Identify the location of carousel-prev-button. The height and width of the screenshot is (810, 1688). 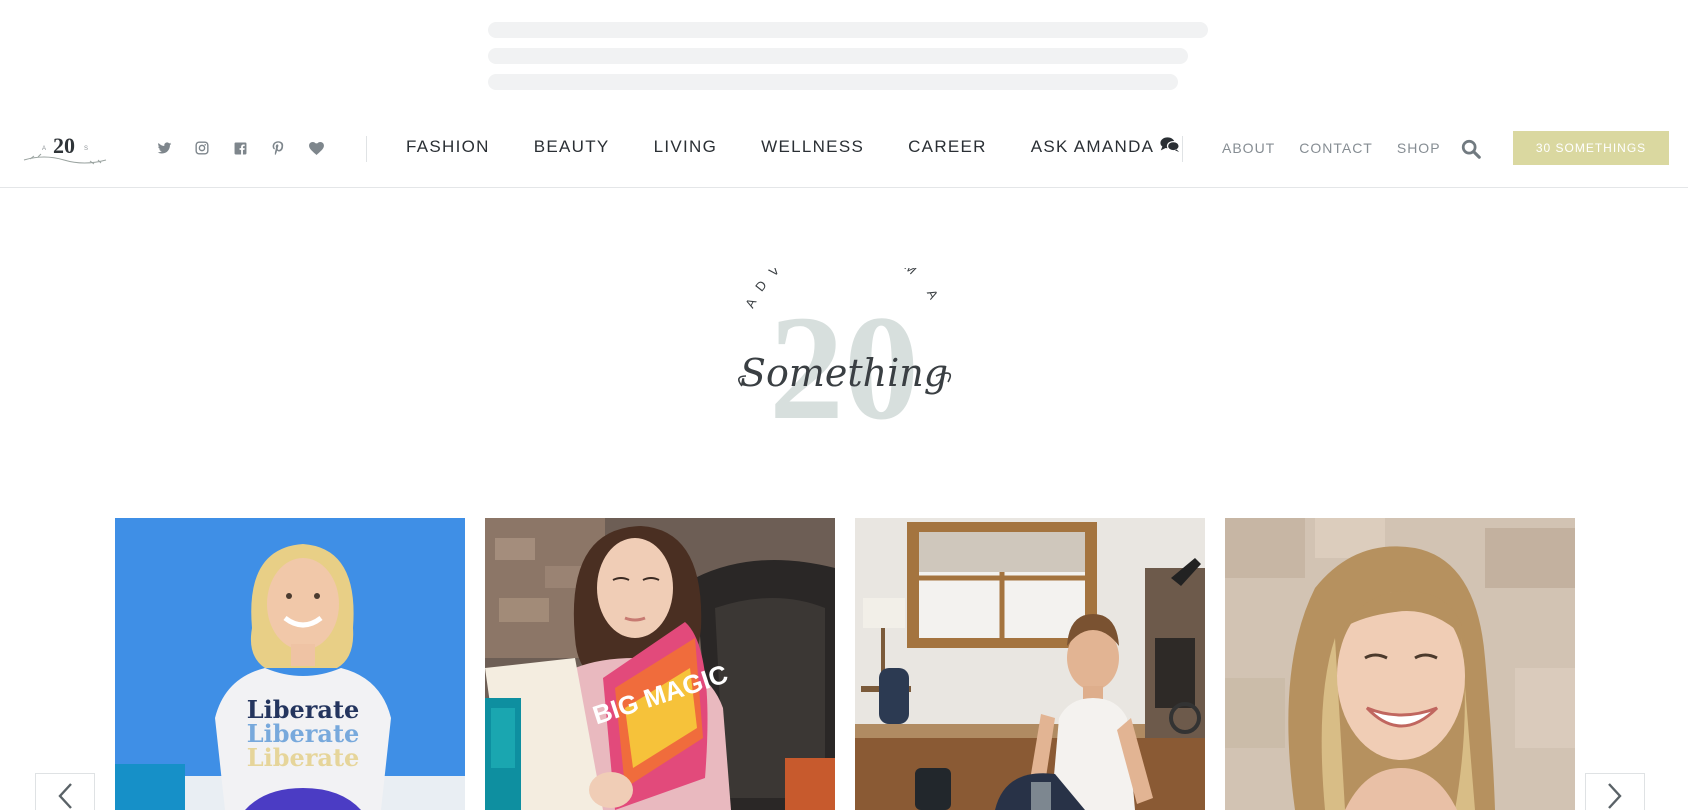
(65, 791).